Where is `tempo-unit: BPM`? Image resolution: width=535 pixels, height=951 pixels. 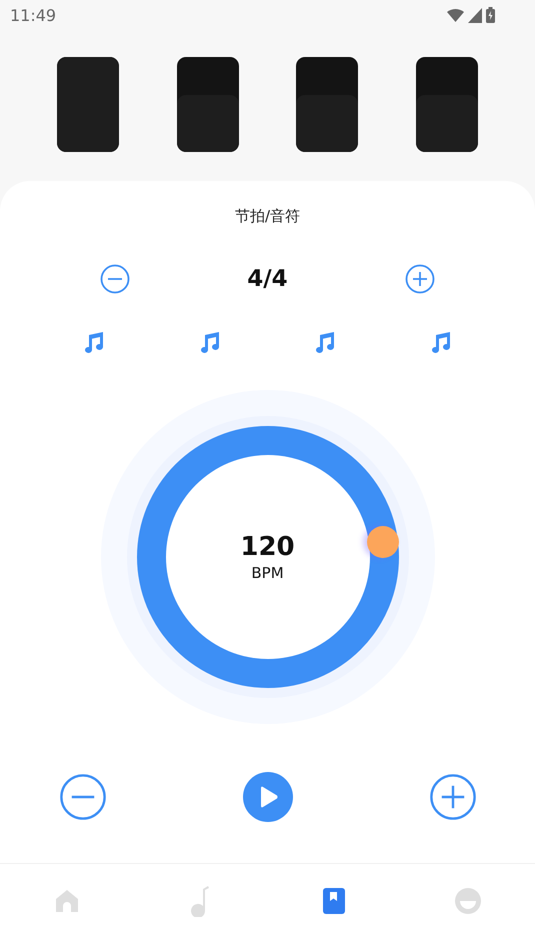 tempo-unit: BPM is located at coordinates (267, 573).